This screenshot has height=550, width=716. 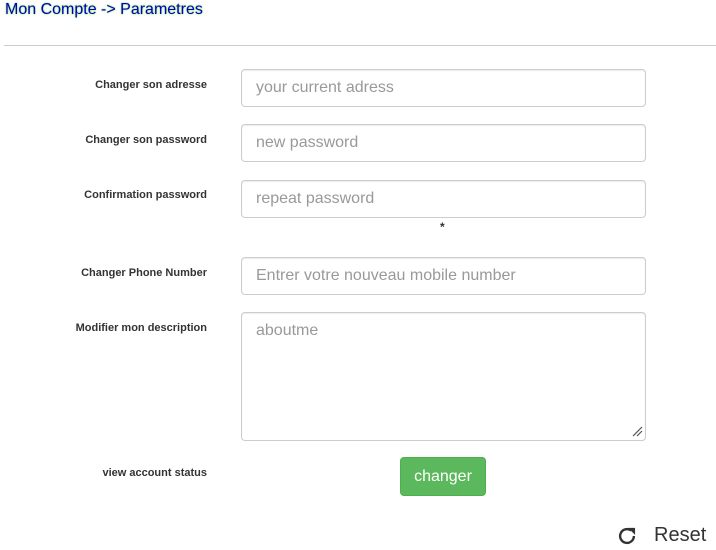 What do you see at coordinates (443, 88) in the screenshot?
I see `address-input` at bounding box center [443, 88].